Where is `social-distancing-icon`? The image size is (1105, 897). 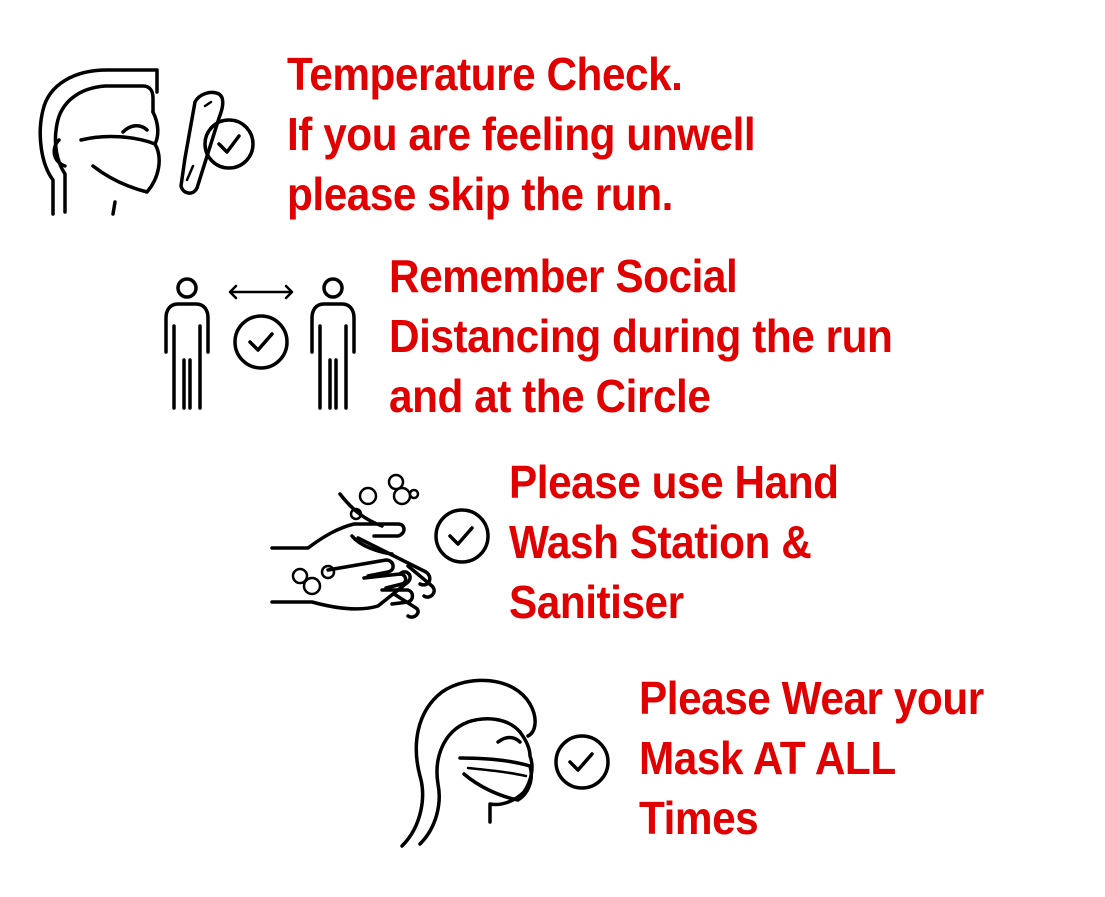
social-distancing-icon is located at coordinates (260, 344).